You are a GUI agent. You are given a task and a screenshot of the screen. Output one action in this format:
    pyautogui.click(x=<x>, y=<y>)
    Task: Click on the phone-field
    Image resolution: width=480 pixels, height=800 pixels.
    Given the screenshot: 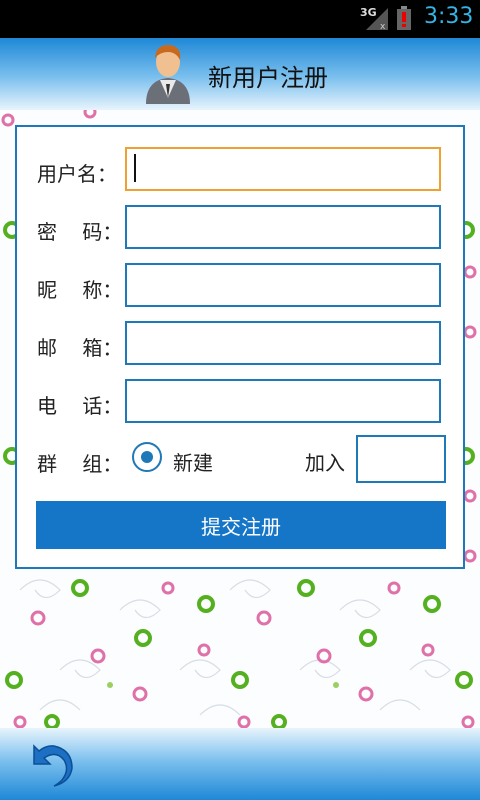 What is the action you would take?
    pyautogui.click(x=283, y=401)
    